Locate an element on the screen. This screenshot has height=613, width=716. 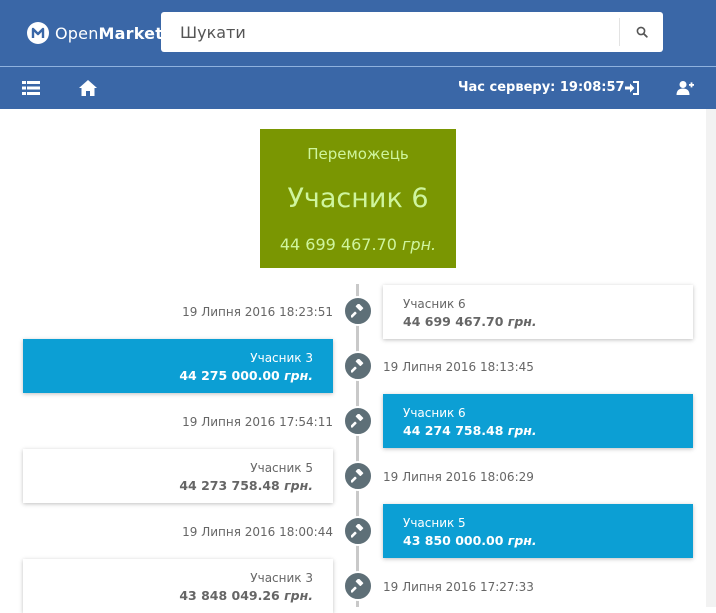
top-header: OpenMarket is located at coordinates (358, 33).